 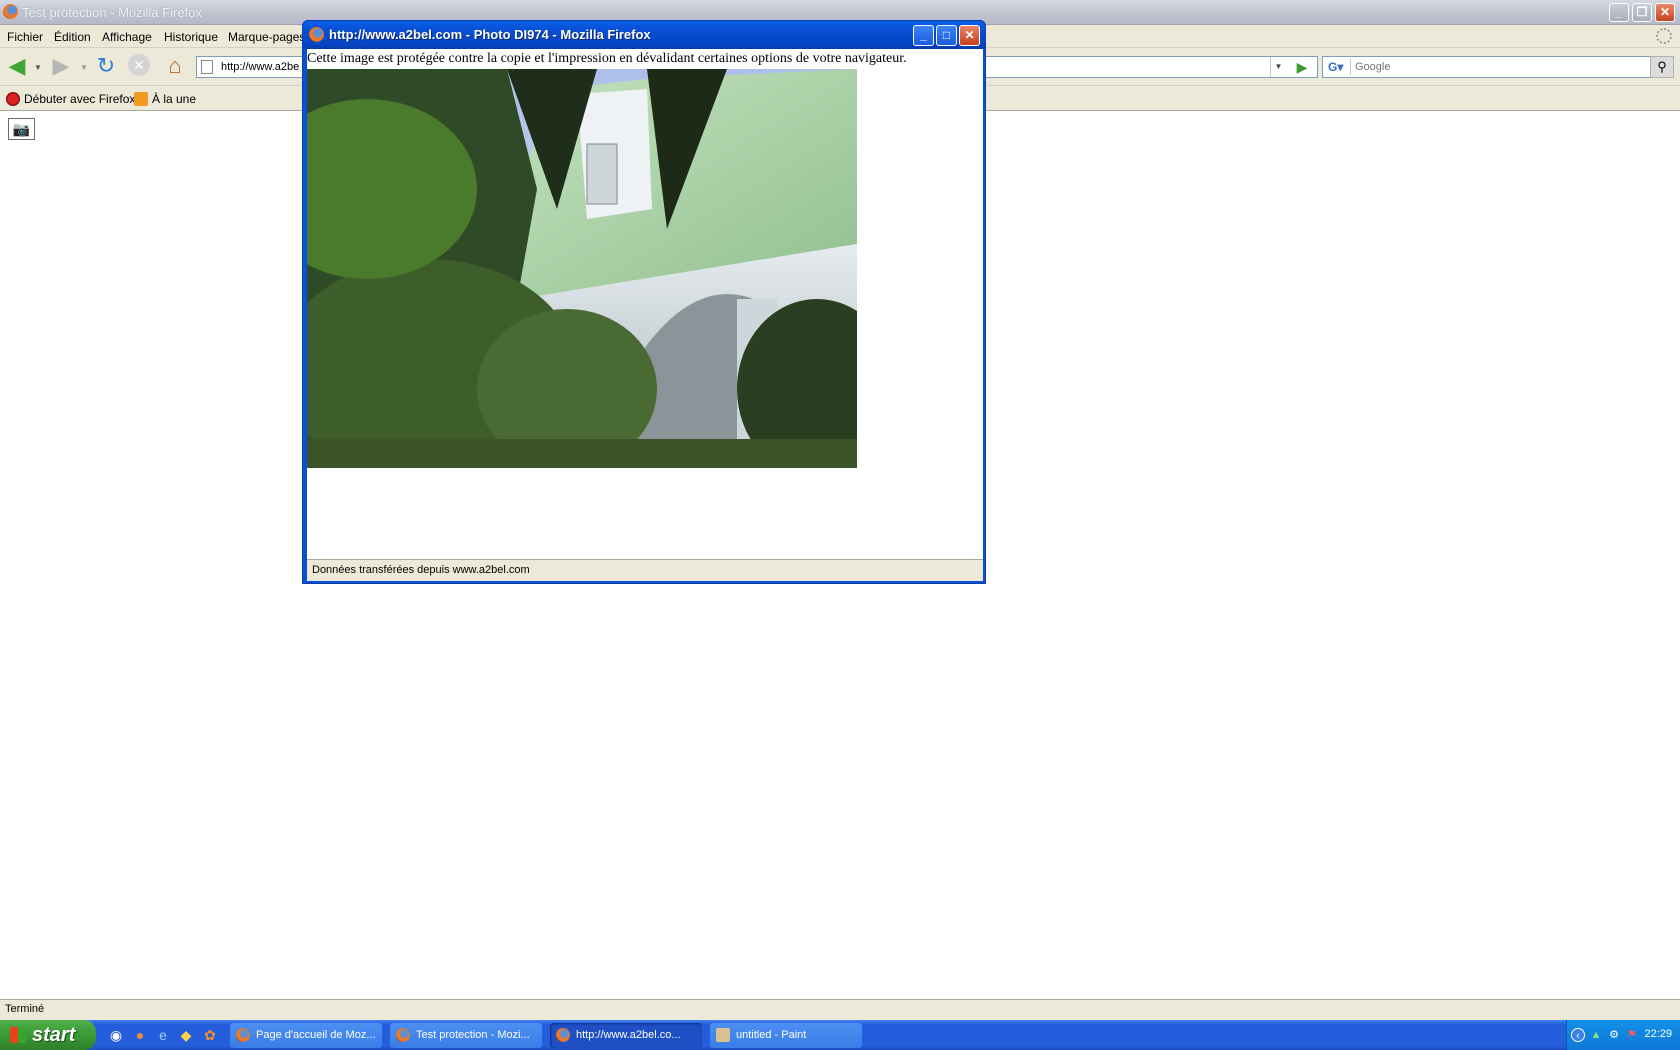 I want to click on forward-arrow-icon: ▶, so click(x=61, y=66).